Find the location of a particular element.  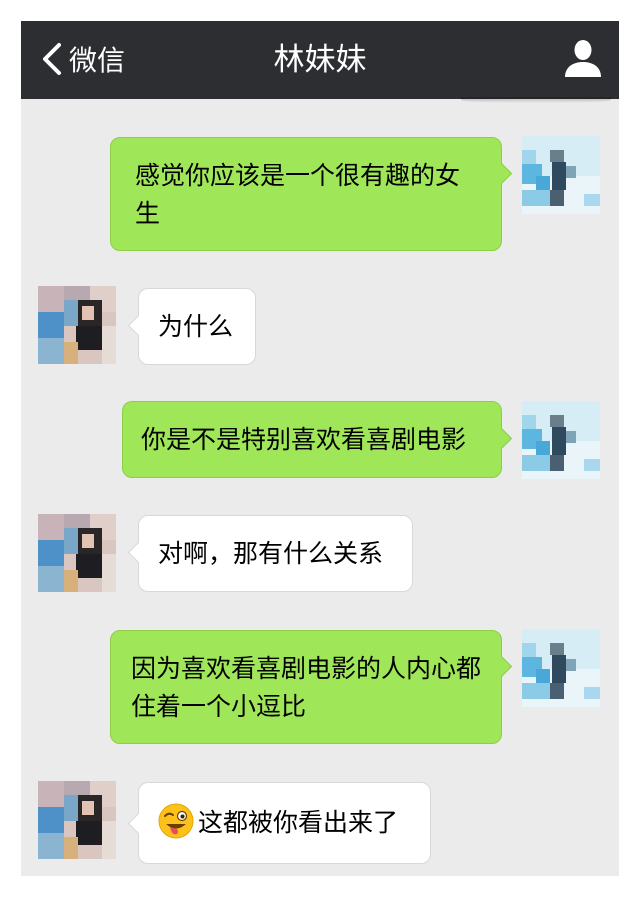

navigation-bar: 微信 林妹妹 is located at coordinates (320, 60).